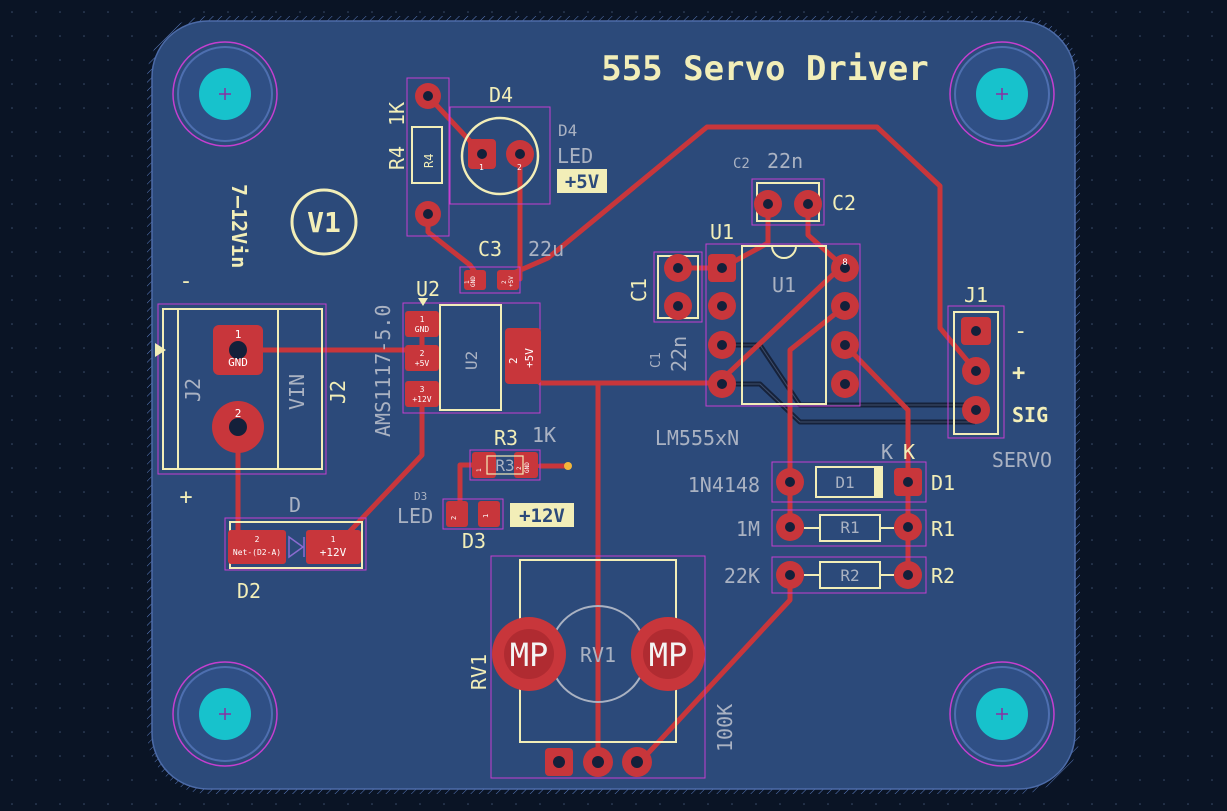 The width and height of the screenshot is (1227, 811). I want to click on d1-cathode-mark-1: K, so click(887, 452).